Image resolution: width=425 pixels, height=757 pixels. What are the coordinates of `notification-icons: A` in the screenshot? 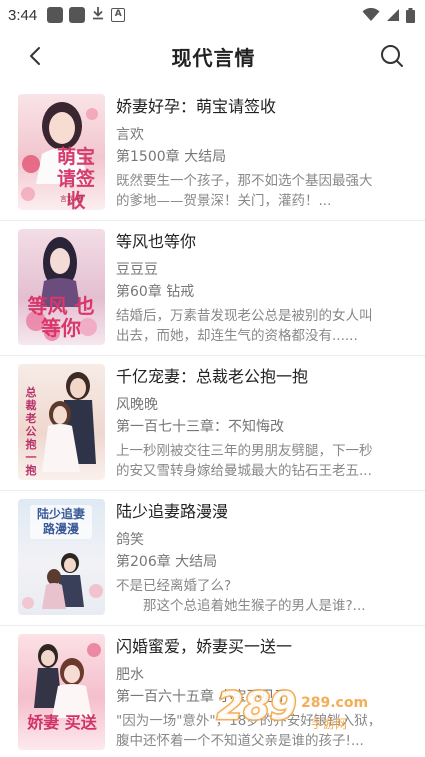 It's located at (86, 15).